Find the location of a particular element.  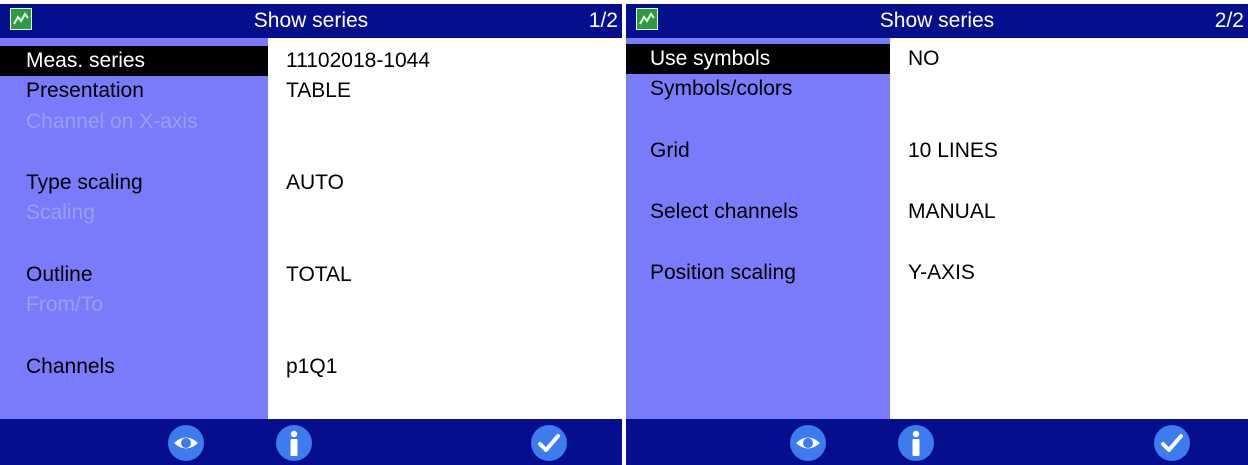

menu-row-grid: Grid 10 LINES is located at coordinates (937, 151).